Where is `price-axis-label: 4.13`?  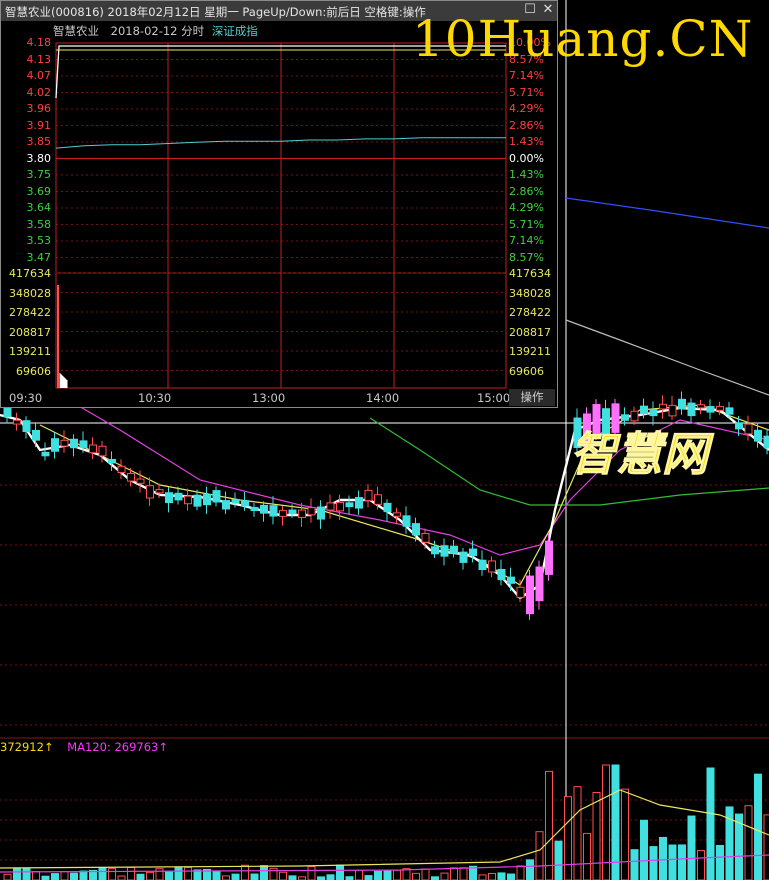 price-axis-label: 4.13 is located at coordinates (39, 59).